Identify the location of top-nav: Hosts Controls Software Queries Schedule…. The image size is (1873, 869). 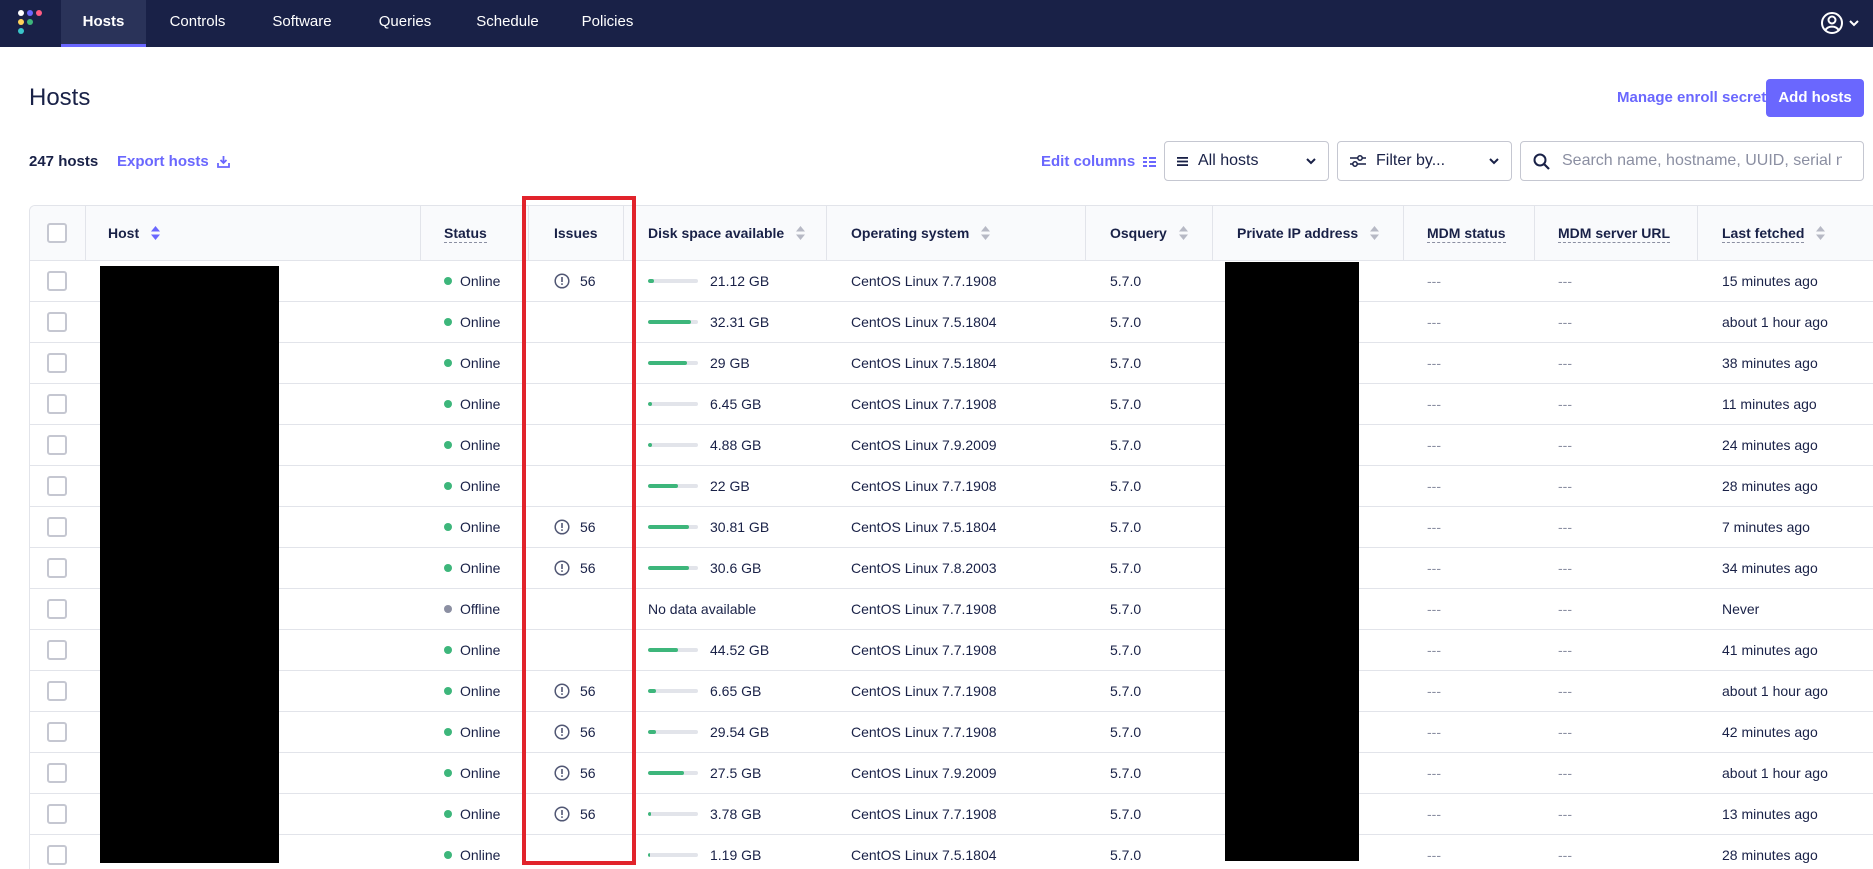
(936, 23).